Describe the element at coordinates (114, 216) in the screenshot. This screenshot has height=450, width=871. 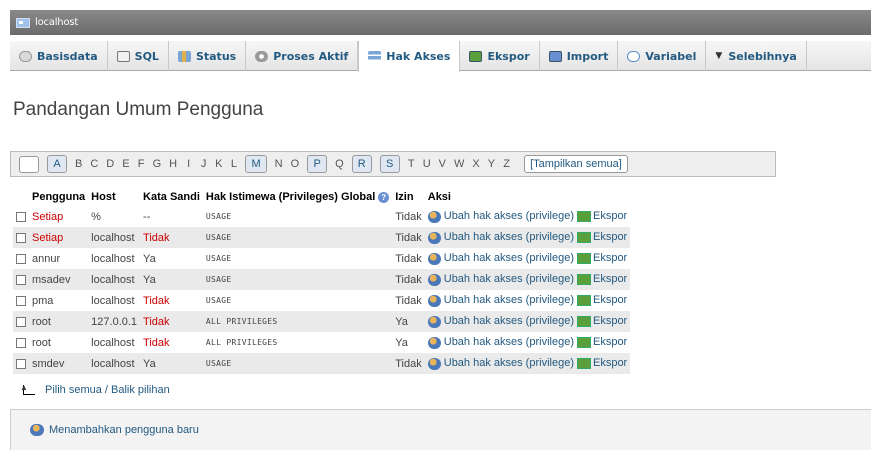
I see `host-cell: %` at that location.